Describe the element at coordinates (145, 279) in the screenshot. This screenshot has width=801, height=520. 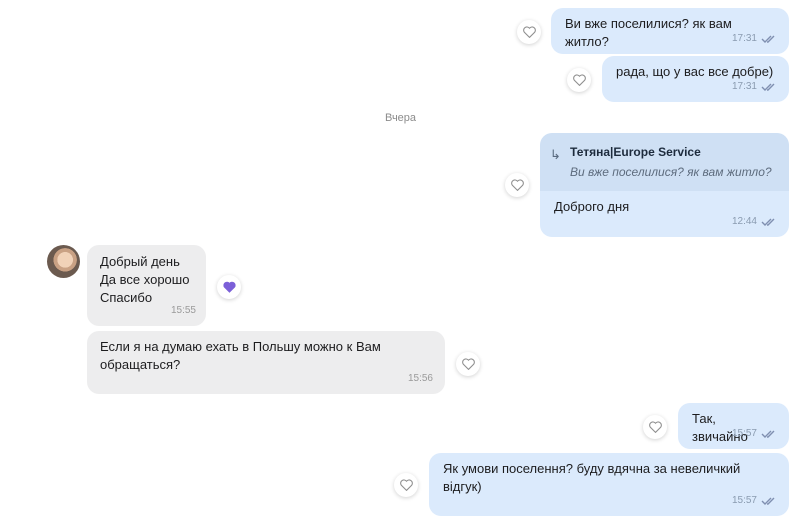
I see `message-text: Добрый день Да все хорошо Спасибо` at that location.